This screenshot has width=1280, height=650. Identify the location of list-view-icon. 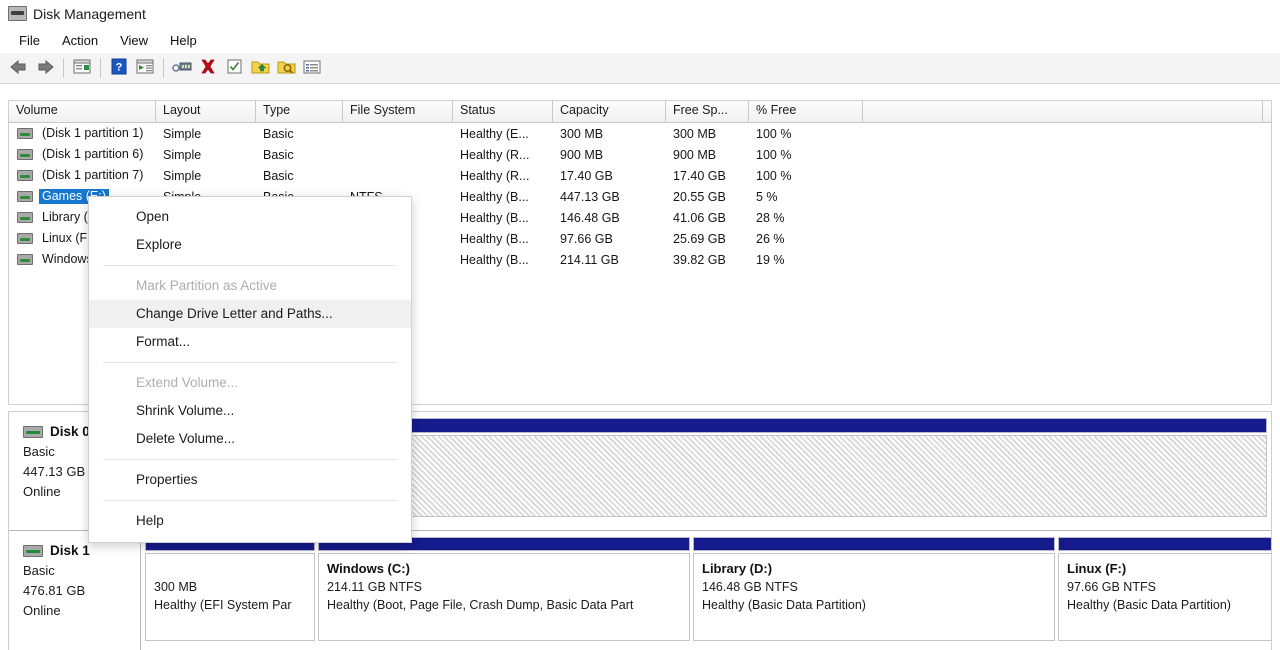
(312, 68).